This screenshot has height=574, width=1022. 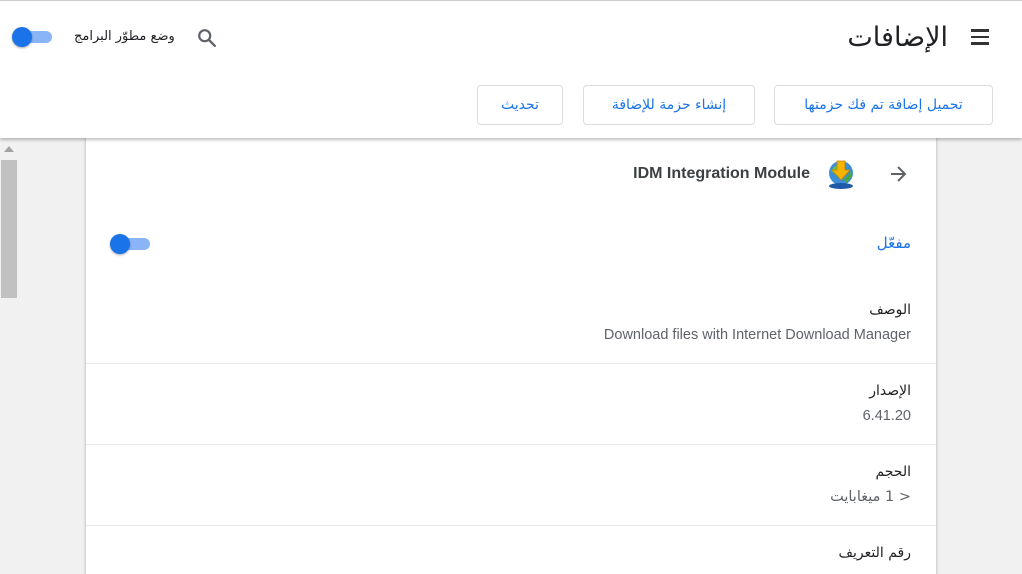 I want to click on size-label: الحجم, so click(x=893, y=472).